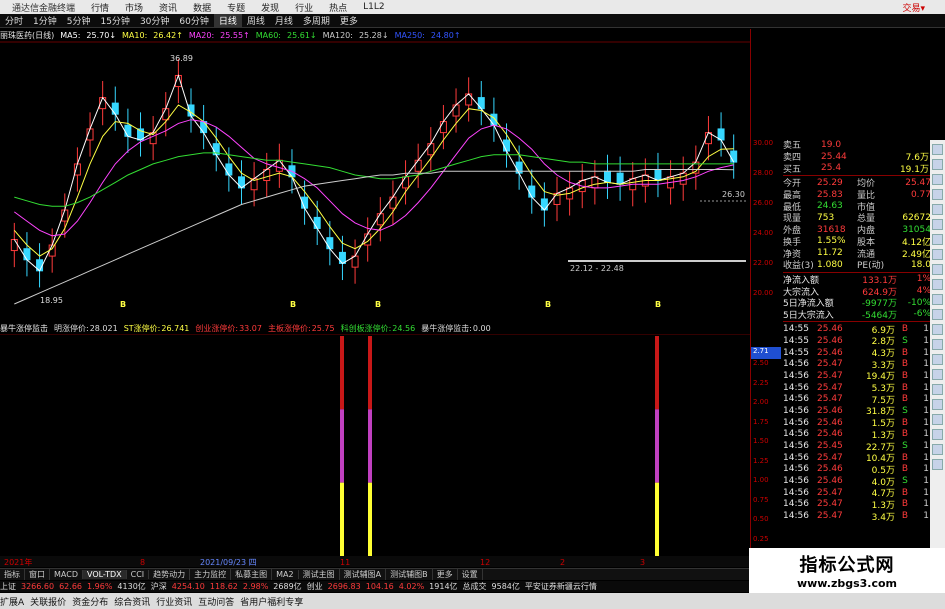 The image size is (945, 609). What do you see at coordinates (154, 20) in the screenshot?
I see `period-tab: 30分钟` at bounding box center [154, 20].